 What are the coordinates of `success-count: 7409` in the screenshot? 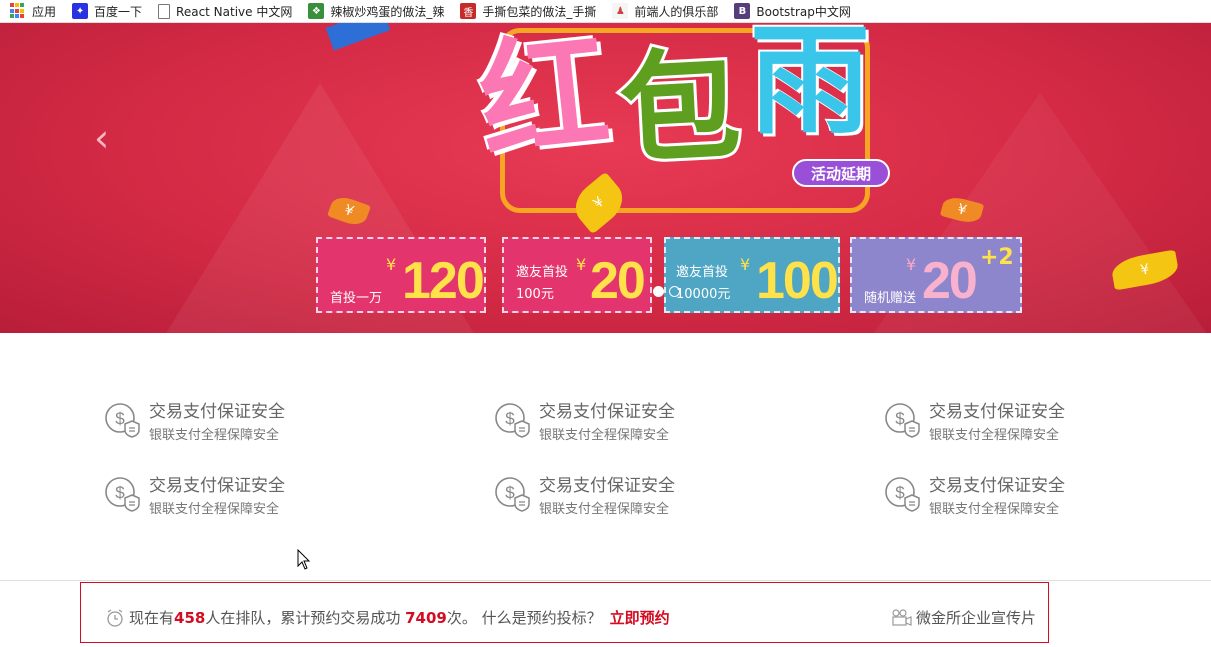 It's located at (426, 617).